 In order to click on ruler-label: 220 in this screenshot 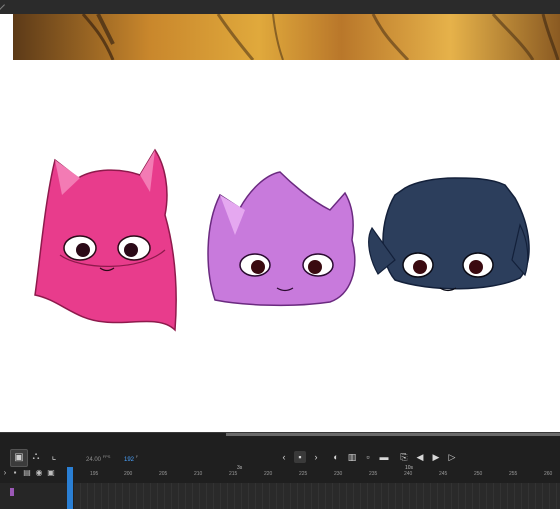, I will do `click(268, 474)`.